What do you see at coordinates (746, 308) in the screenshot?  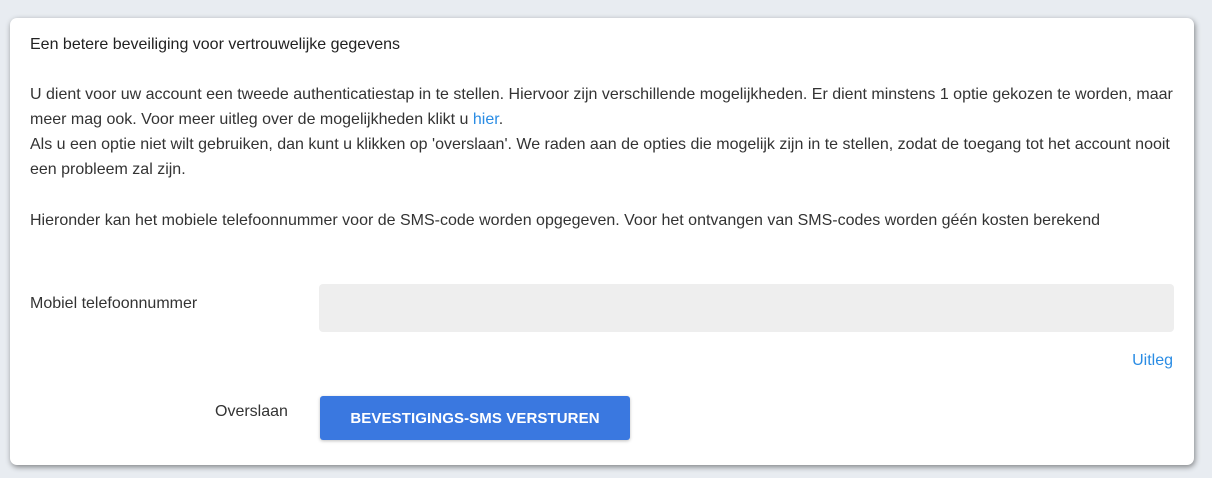 I see `phone-input` at bounding box center [746, 308].